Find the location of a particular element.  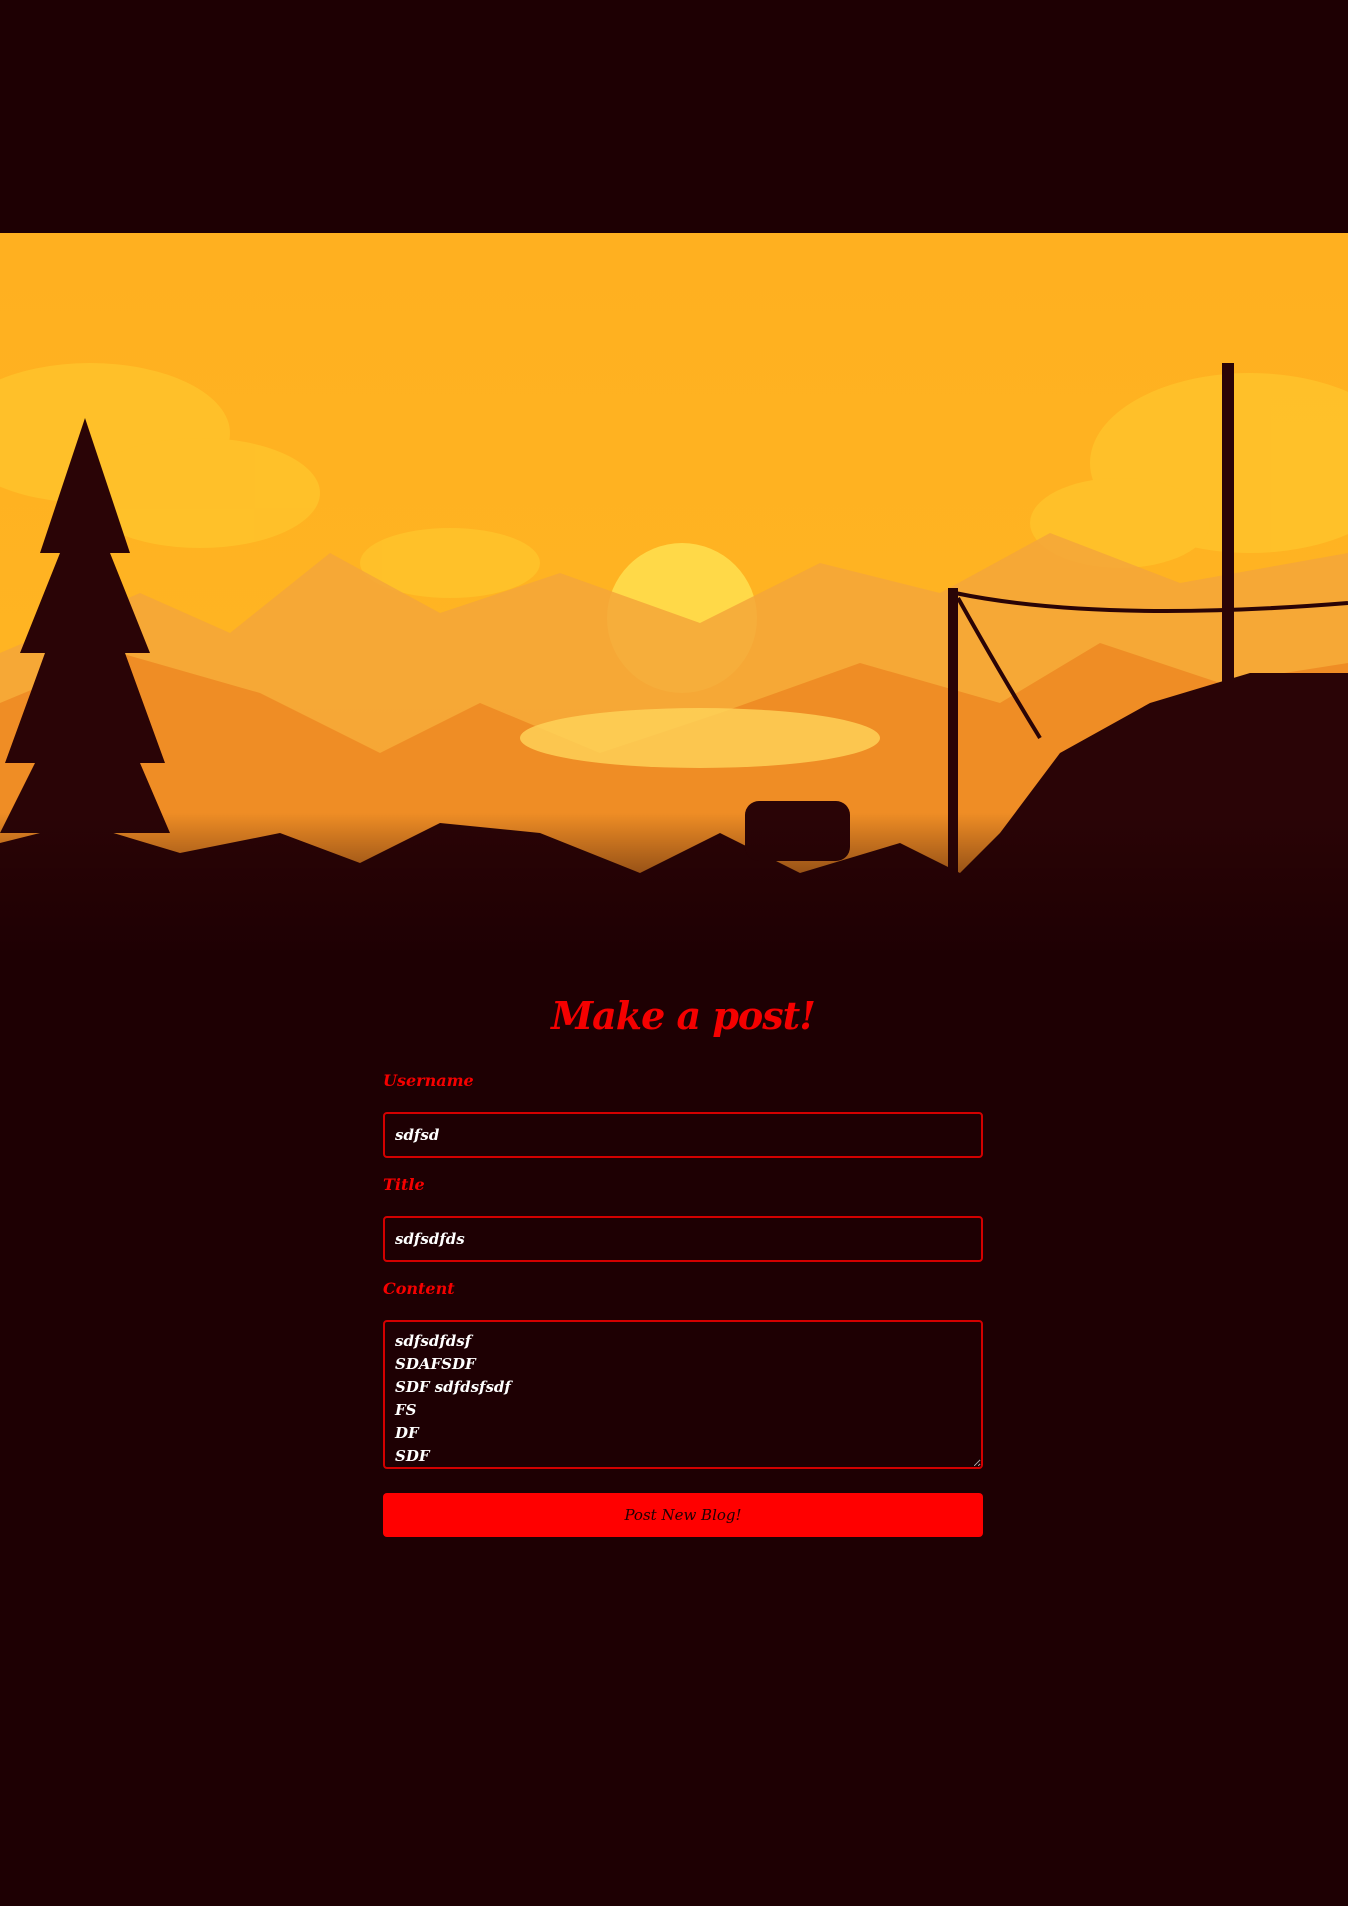

top-header-band is located at coordinates (674, 116).